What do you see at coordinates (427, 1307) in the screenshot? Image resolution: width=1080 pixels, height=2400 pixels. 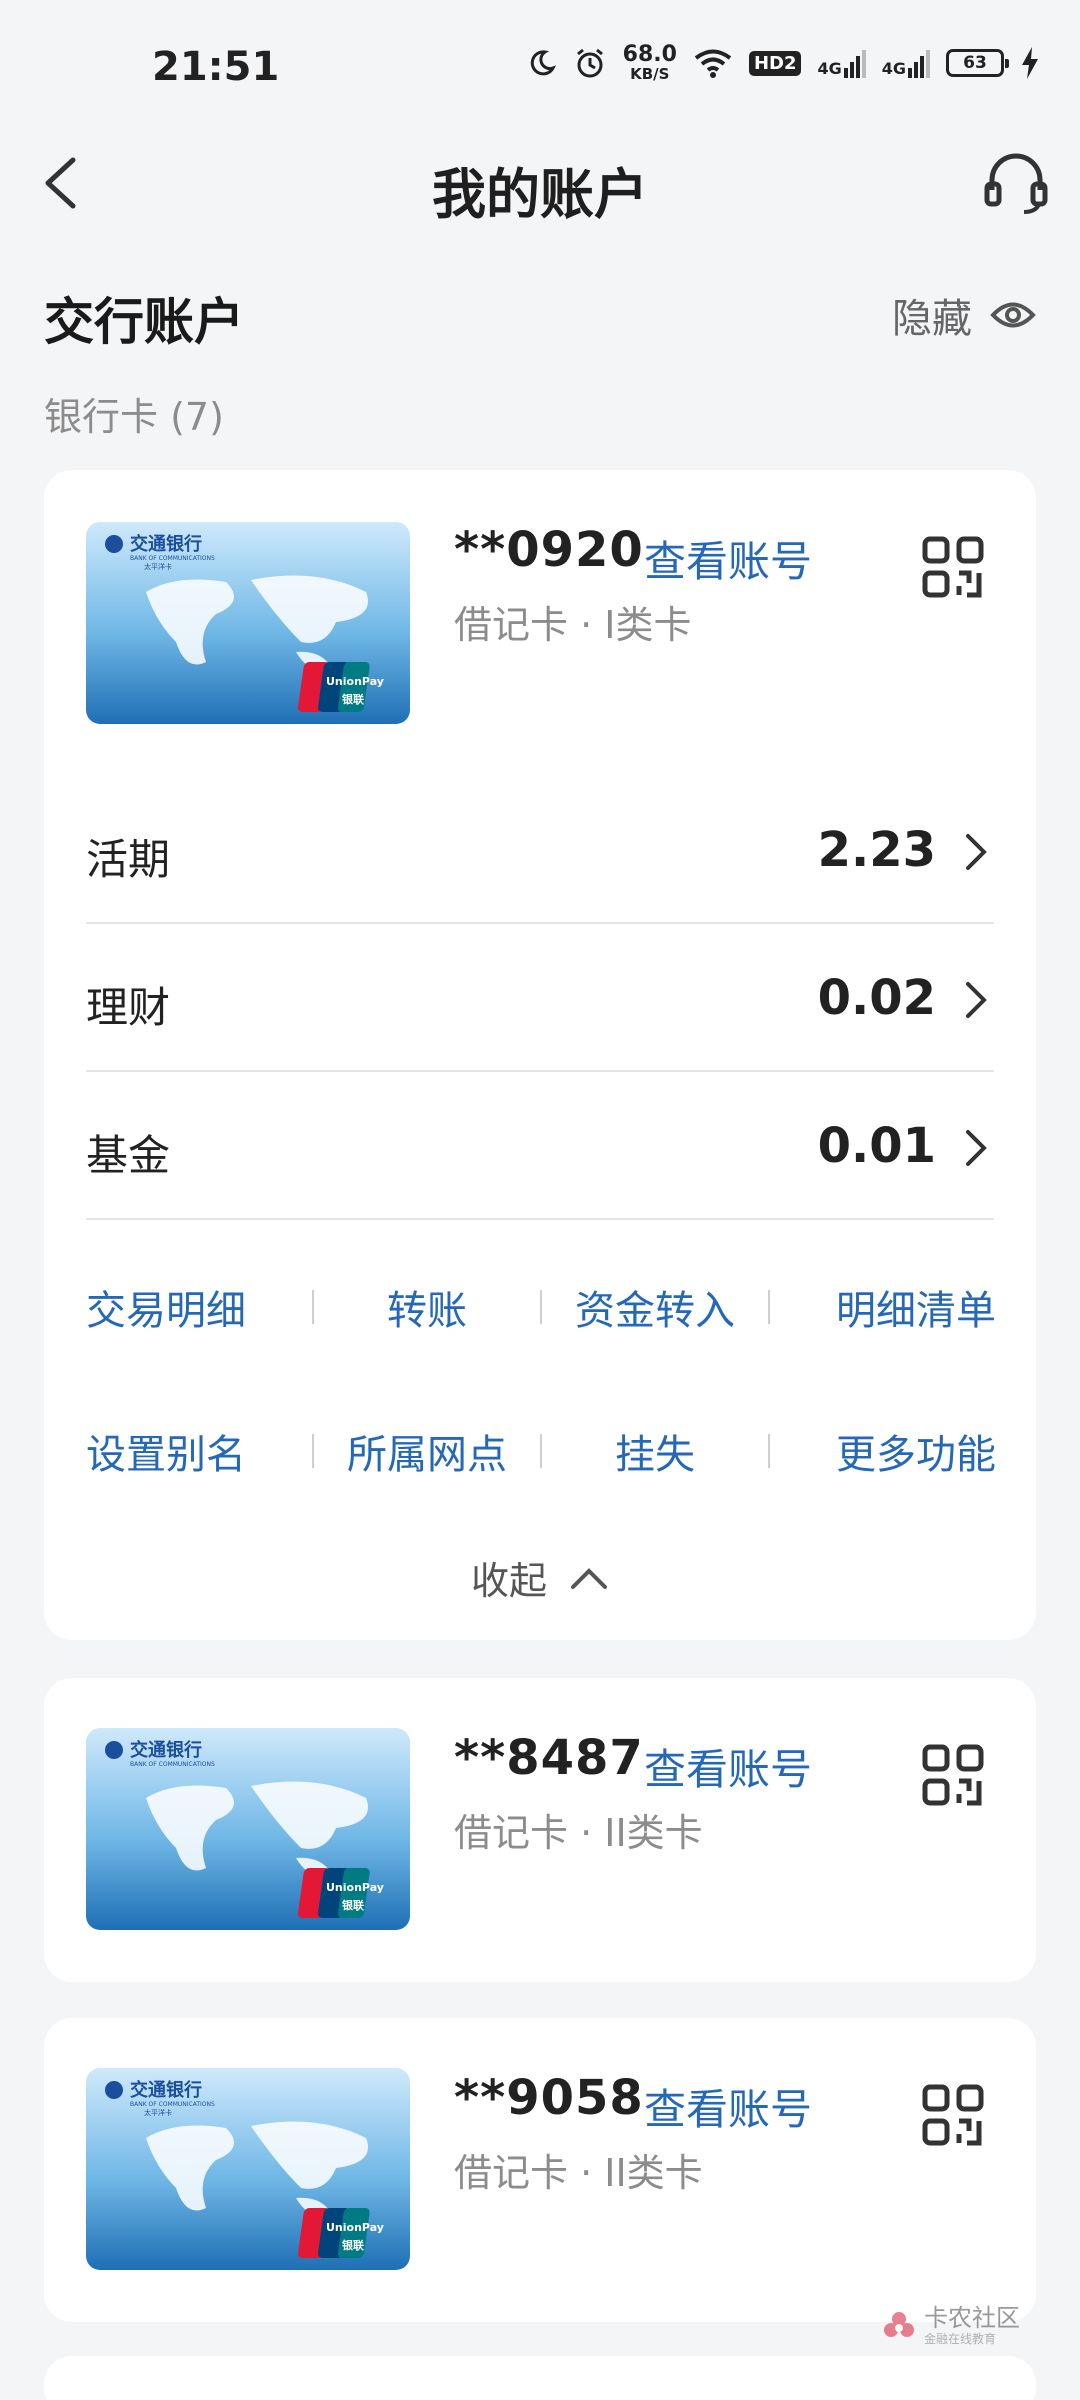 I see `action-transfer: 转账` at bounding box center [427, 1307].